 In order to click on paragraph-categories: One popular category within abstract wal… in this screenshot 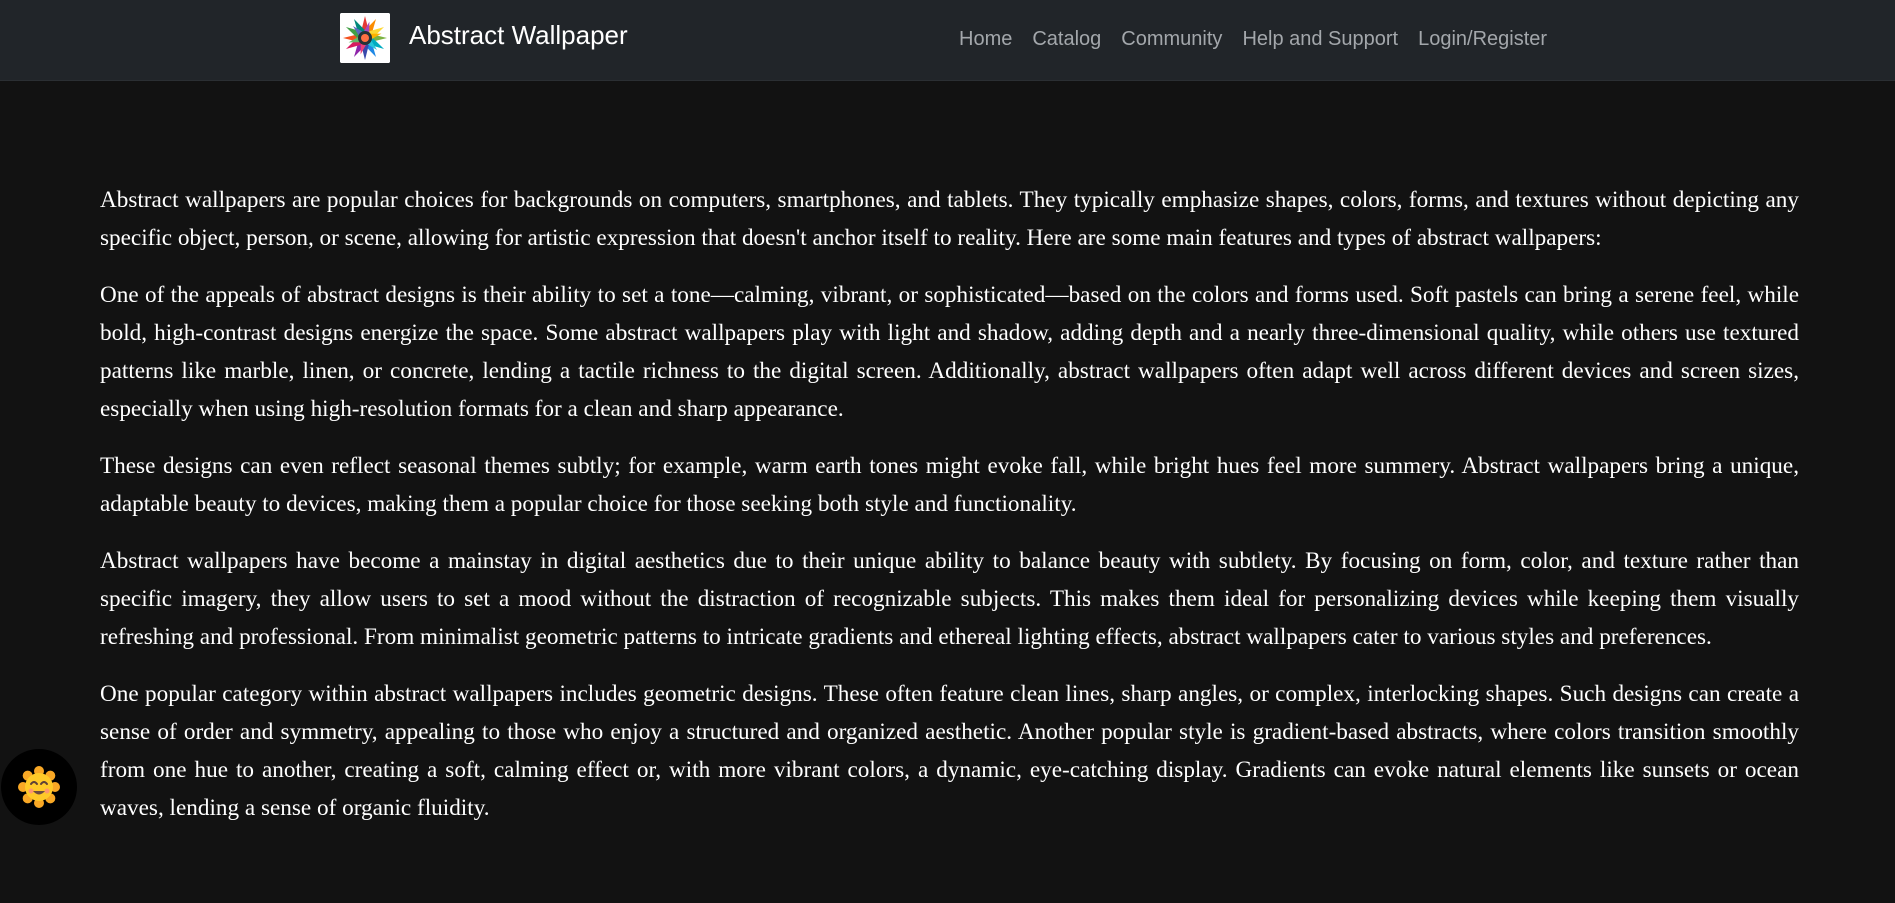, I will do `click(949, 751)`.